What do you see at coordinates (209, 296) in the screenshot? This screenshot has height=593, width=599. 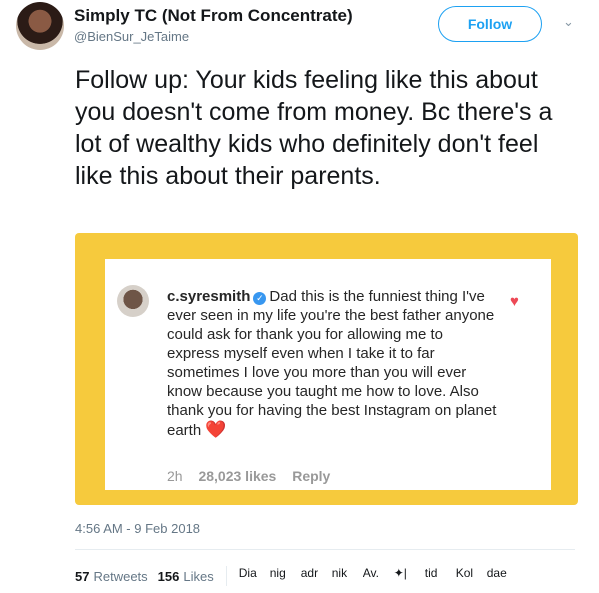 I see `commenter-username: c.syresmith` at bounding box center [209, 296].